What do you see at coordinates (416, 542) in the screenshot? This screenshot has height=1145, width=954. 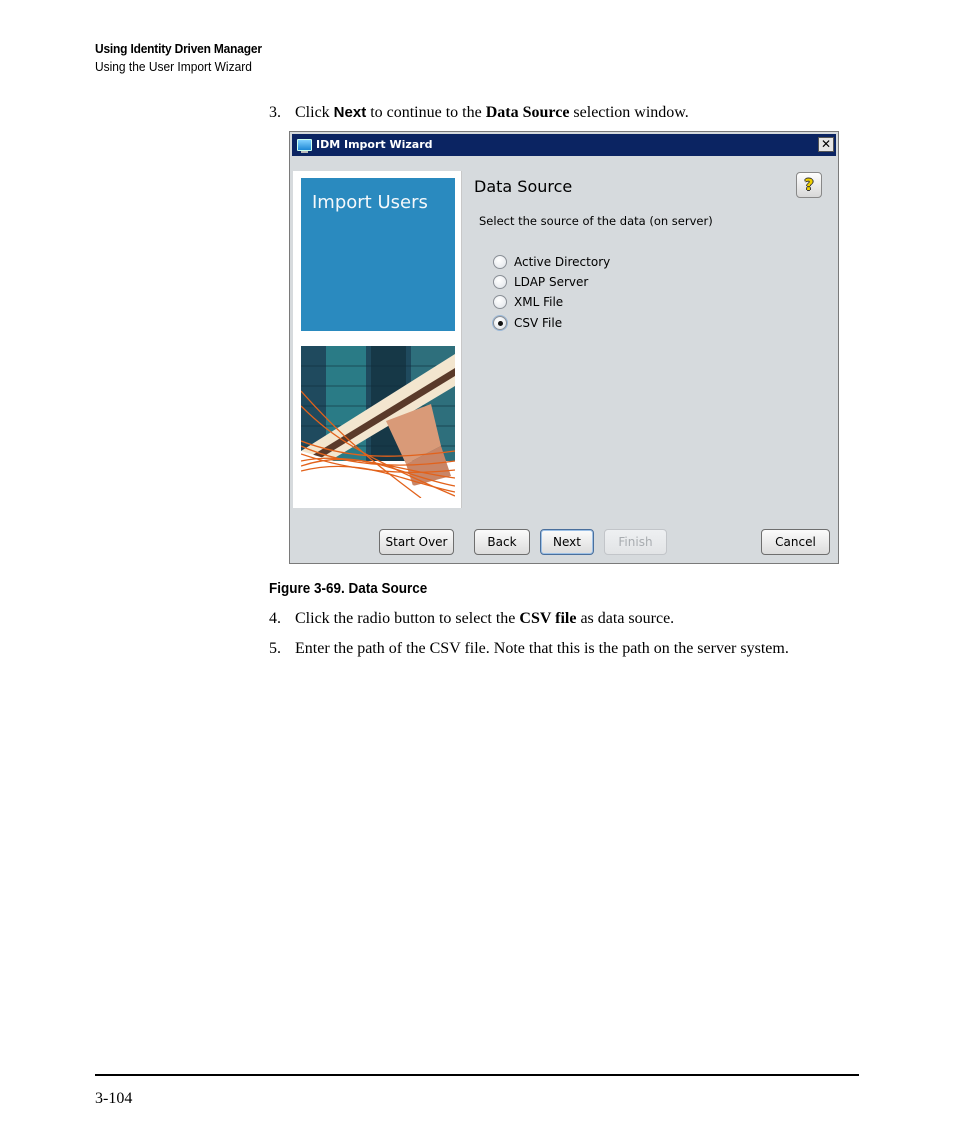 I see `start-over-button: Start Over` at bounding box center [416, 542].